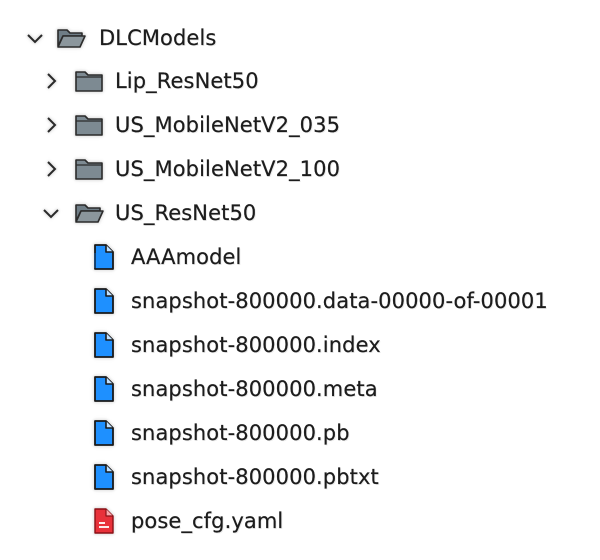 Image resolution: width=600 pixels, height=560 pixels. I want to click on tree-item-dlcmodels: DLCModels, so click(120, 38).